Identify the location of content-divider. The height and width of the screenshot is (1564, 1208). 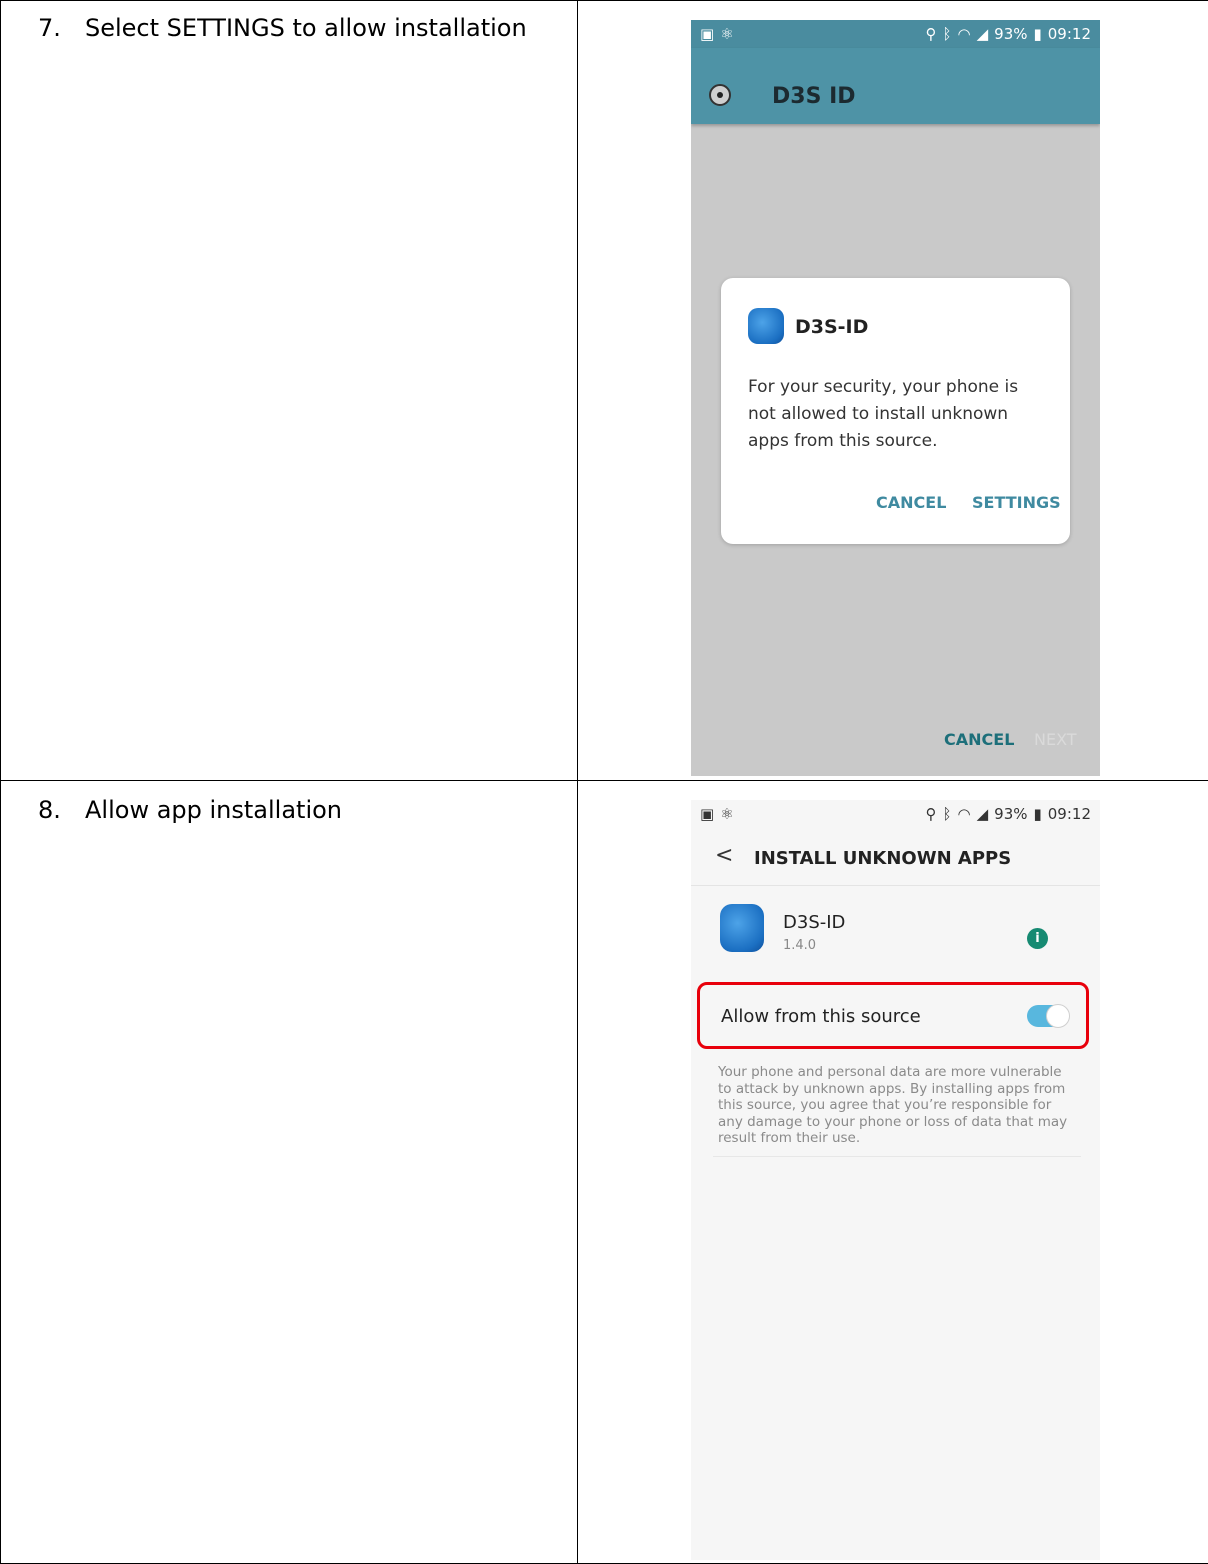
(897, 1156).